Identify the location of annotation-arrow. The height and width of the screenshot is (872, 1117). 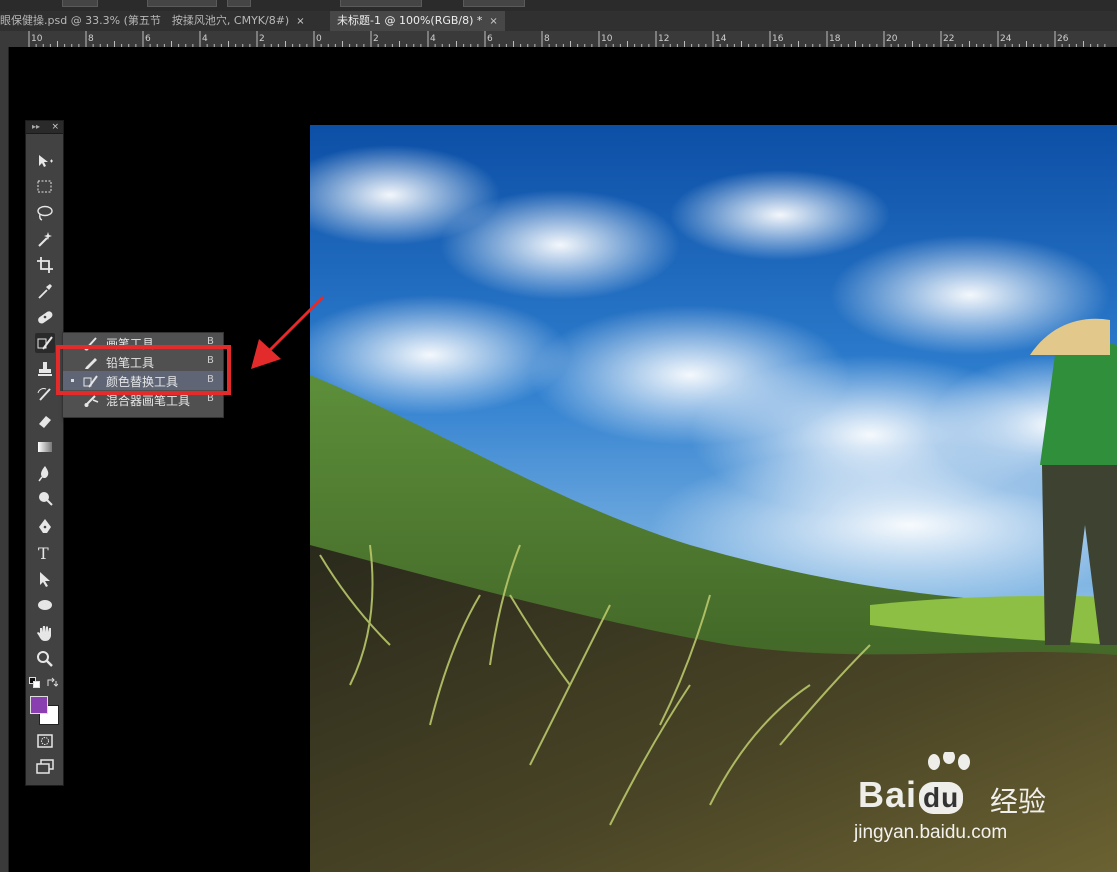
(285, 337).